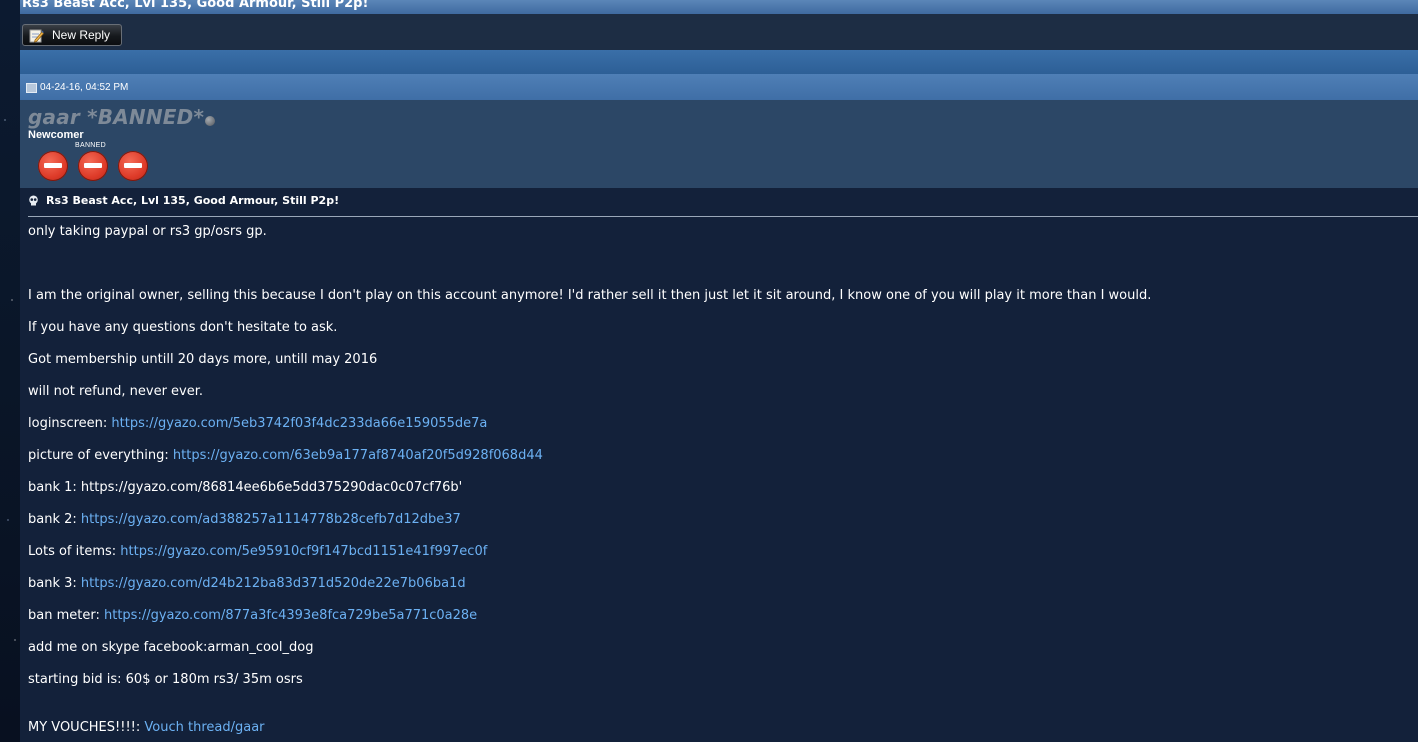  What do you see at coordinates (66, 615) in the screenshot?
I see `ban-meter-label: ban meter:` at bounding box center [66, 615].